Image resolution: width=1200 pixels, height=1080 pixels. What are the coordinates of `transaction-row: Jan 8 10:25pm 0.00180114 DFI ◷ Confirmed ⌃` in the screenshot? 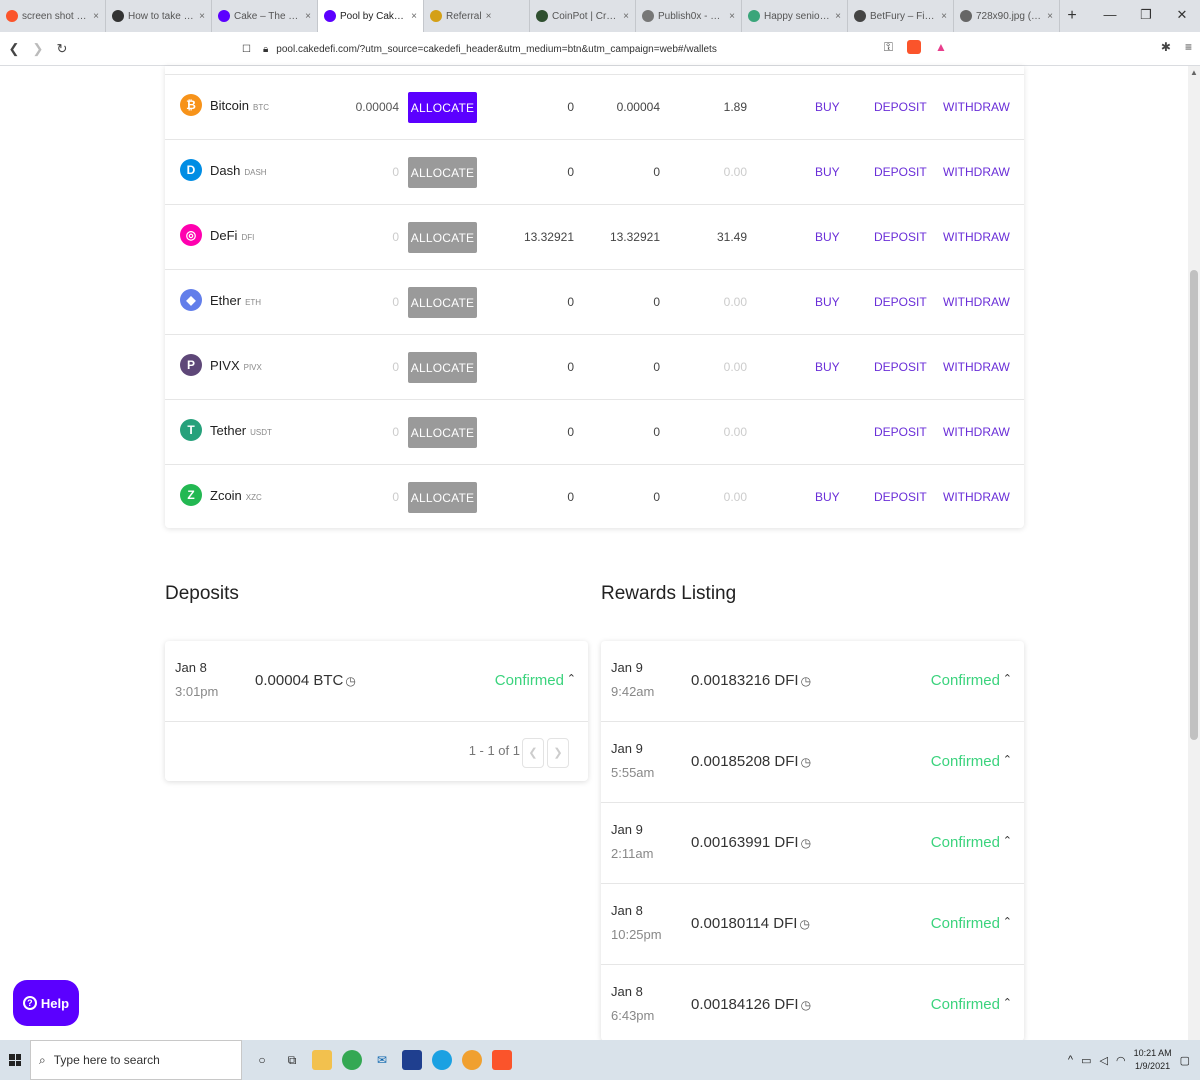 It's located at (812, 924).